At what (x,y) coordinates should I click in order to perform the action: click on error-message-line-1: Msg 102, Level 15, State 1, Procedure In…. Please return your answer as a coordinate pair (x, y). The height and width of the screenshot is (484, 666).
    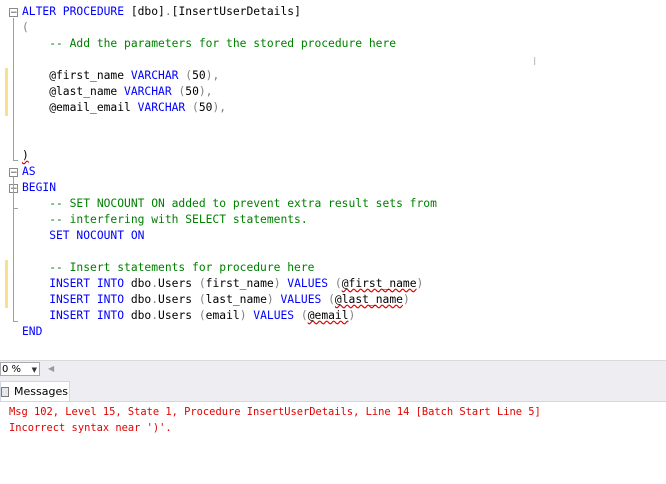
    Looking at the image, I should click on (275, 412).